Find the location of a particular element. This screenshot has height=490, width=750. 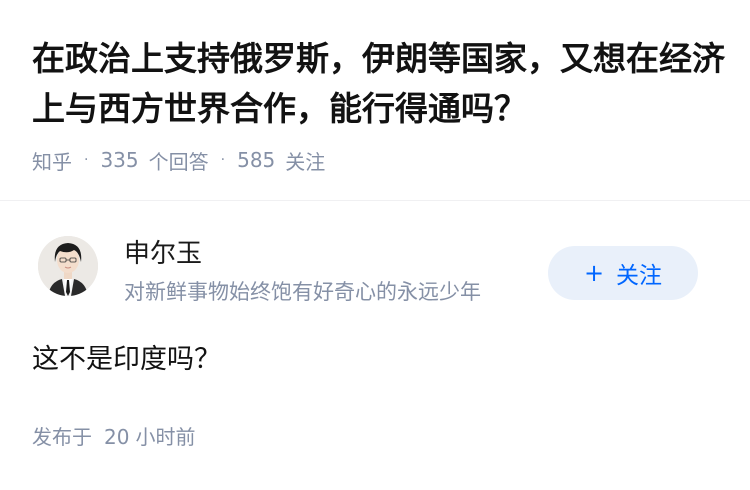

plus-icon: + is located at coordinates (594, 273).